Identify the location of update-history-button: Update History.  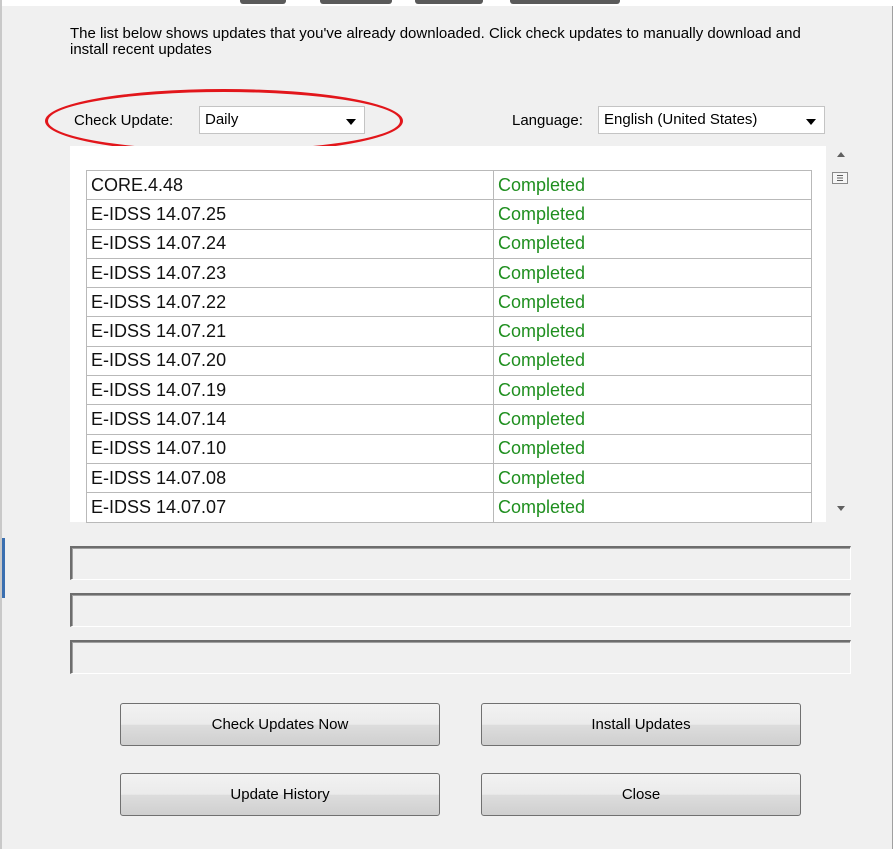
(280, 794).